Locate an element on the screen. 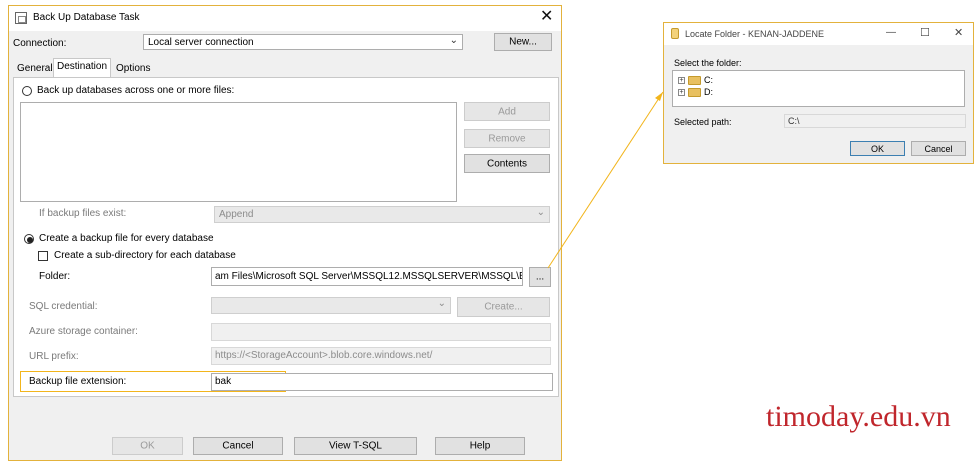  tree-item-d: + D: is located at coordinates (708, 92).